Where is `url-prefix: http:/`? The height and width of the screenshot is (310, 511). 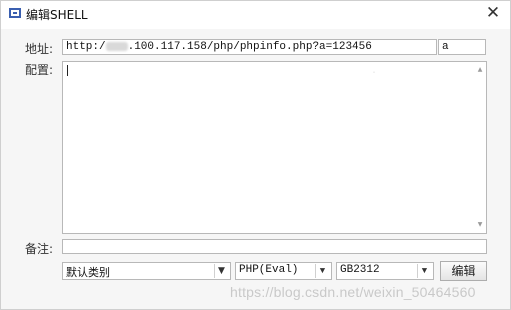 url-prefix: http:/ is located at coordinates (86, 47).